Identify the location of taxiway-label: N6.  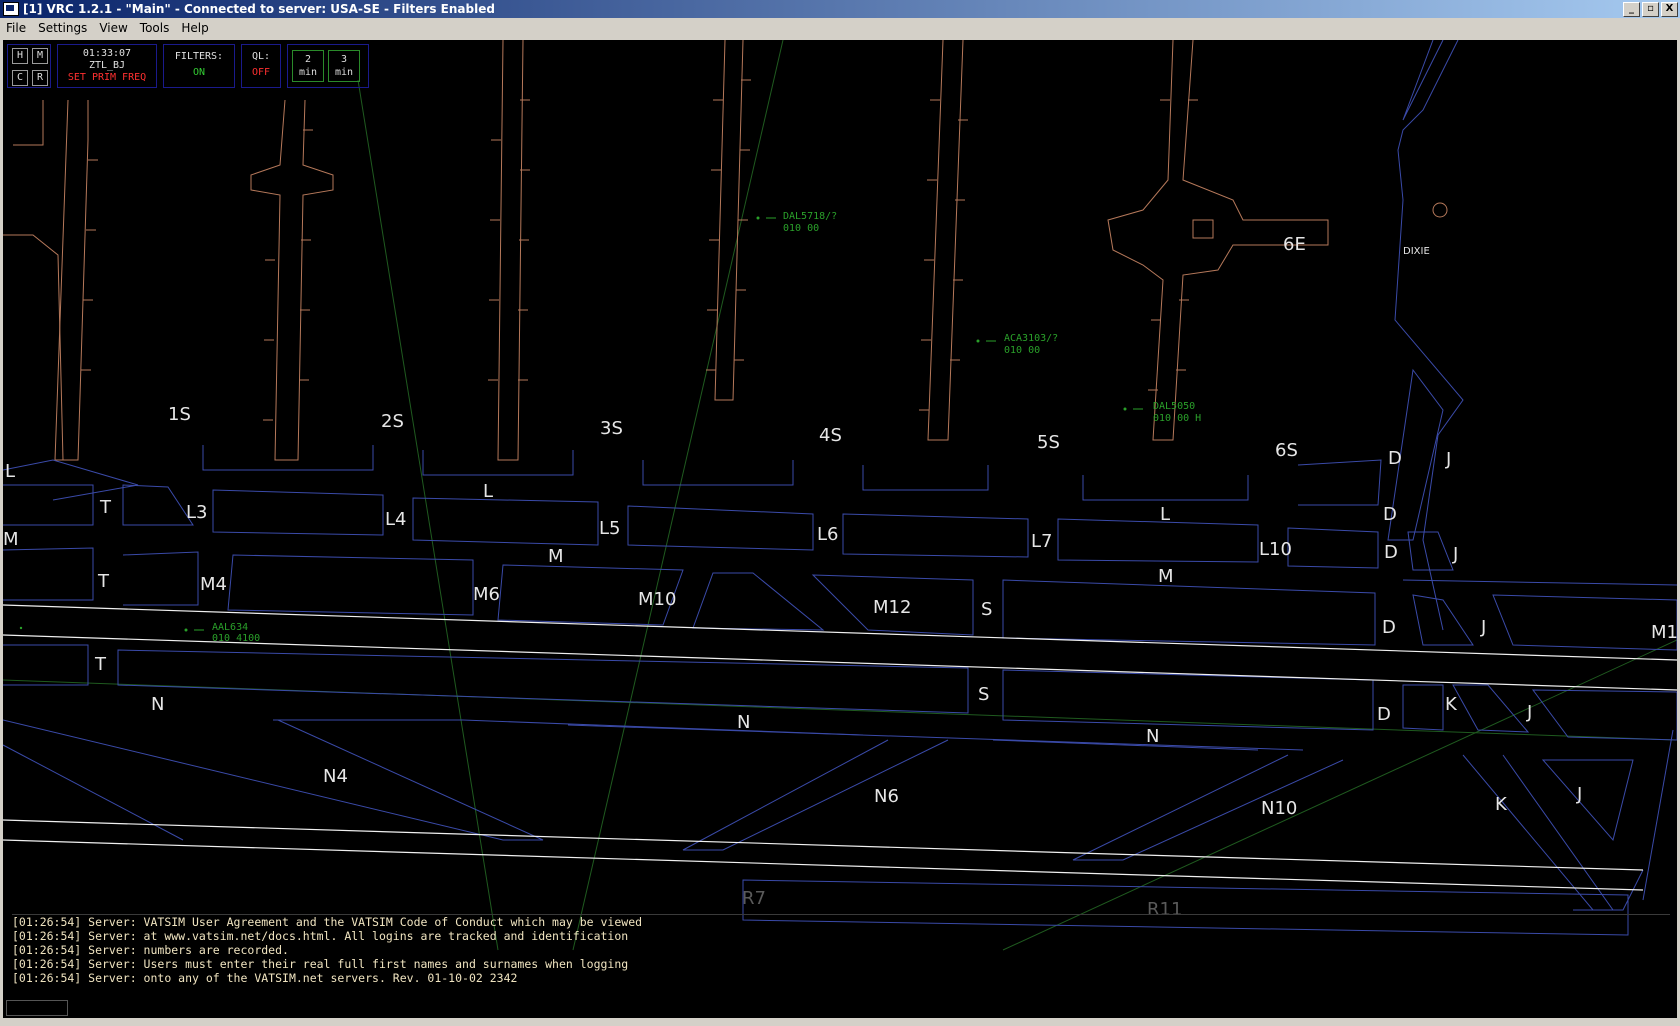
(886, 796).